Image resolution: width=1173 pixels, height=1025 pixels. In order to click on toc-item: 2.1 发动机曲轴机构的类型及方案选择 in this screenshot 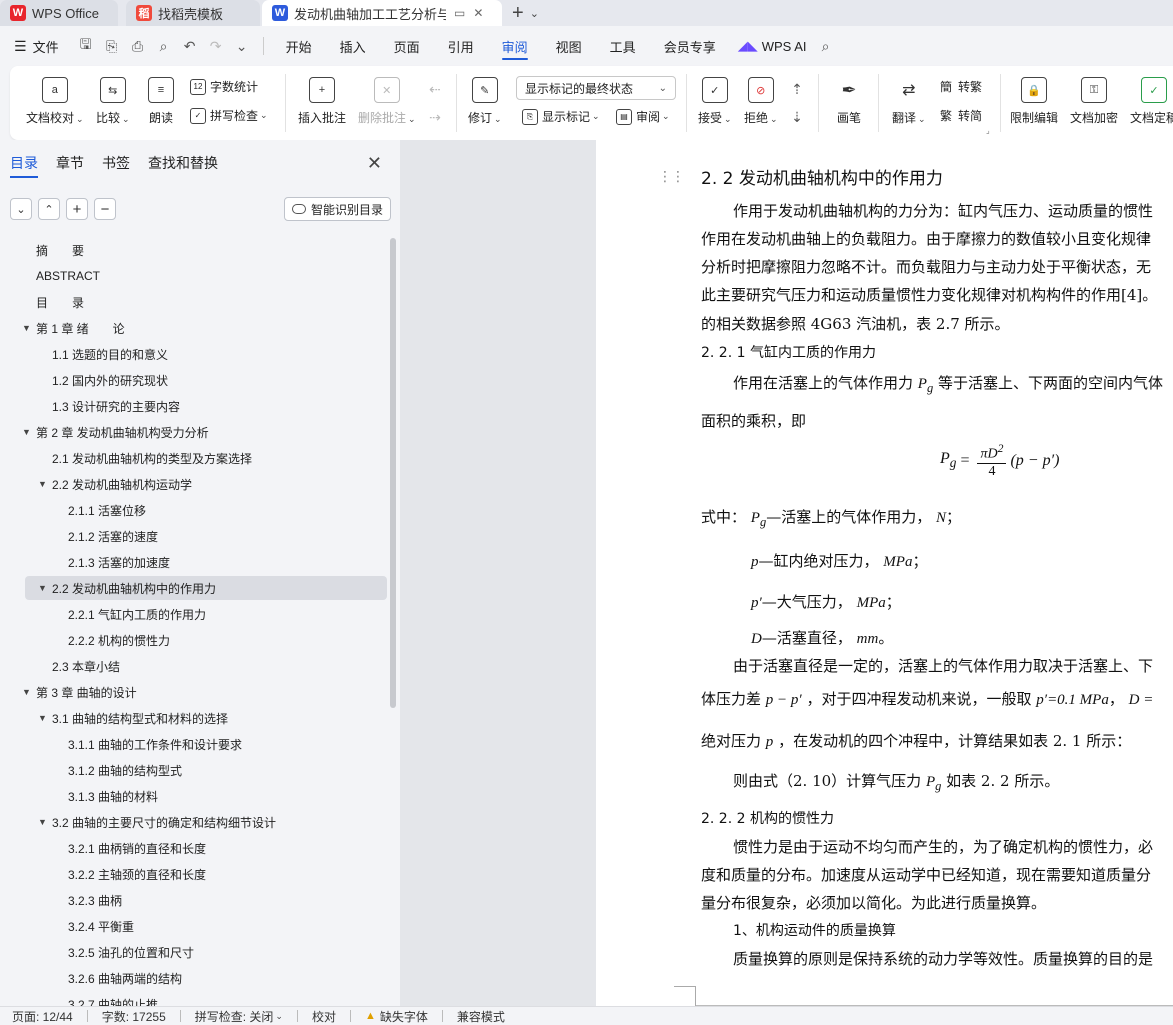, I will do `click(152, 458)`.